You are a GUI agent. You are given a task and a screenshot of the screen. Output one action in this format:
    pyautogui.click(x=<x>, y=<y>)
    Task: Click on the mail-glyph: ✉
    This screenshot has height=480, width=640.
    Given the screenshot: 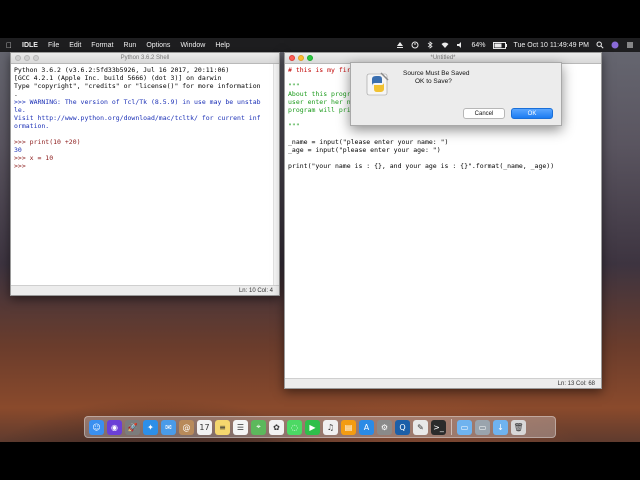 What is the action you would take?
    pyautogui.click(x=168, y=427)
    